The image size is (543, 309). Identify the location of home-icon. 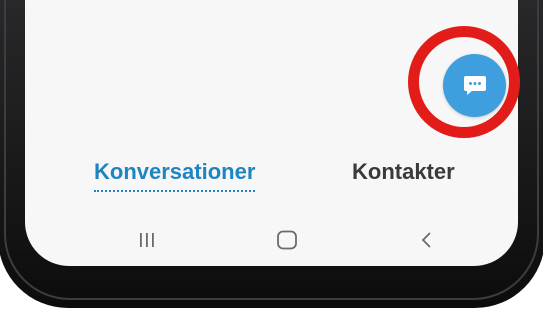
(287, 240).